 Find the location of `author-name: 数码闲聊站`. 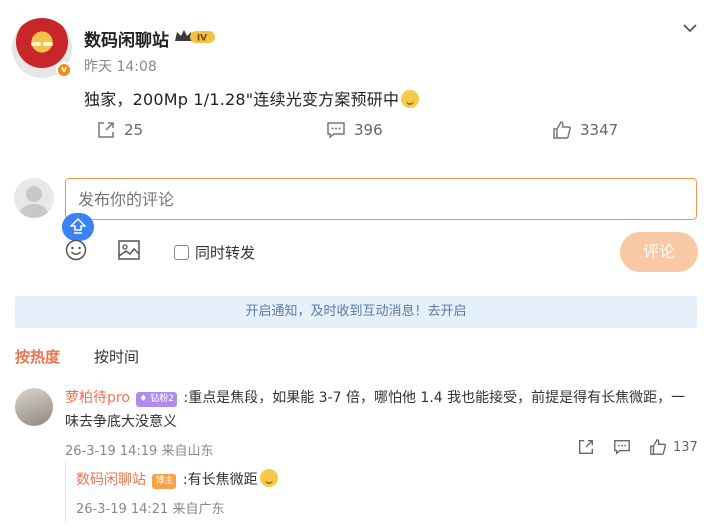

author-name: 数码闲聊站 is located at coordinates (126, 38).